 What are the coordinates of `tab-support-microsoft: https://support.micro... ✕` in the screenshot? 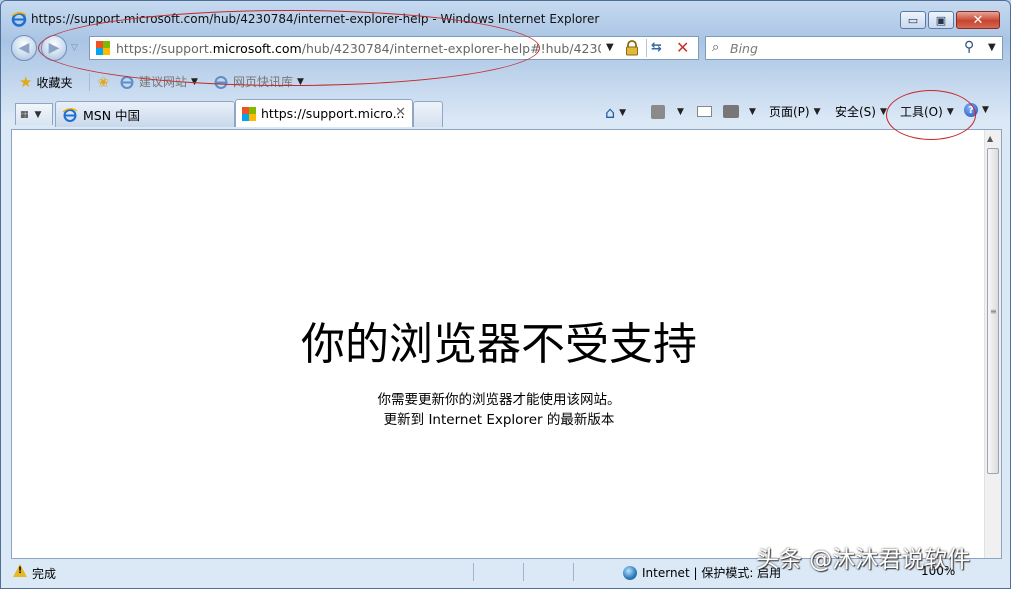 It's located at (324, 113).